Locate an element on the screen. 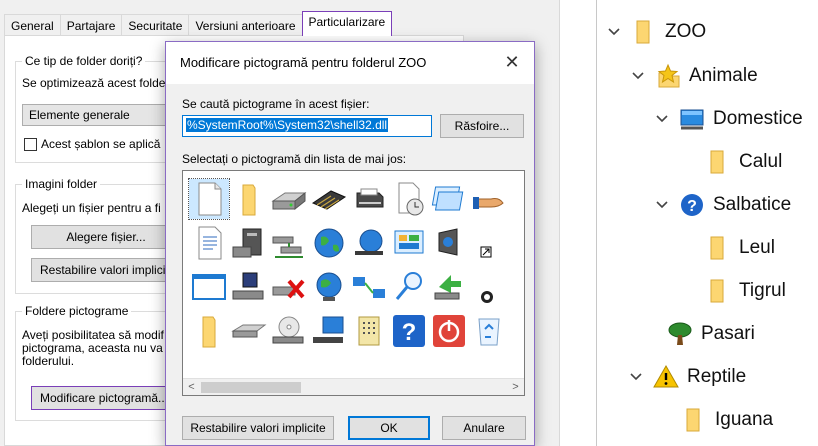 Image resolution: width=818 pixels, height=446 pixels. folder-images-description: Alegeți un fișier pentru a fi is located at coordinates (91, 208).